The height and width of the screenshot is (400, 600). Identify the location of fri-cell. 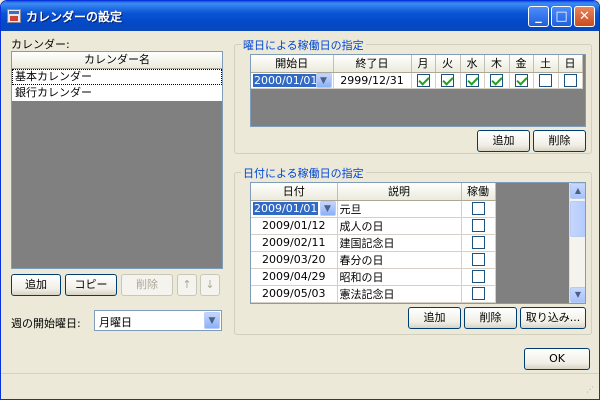
(521, 80).